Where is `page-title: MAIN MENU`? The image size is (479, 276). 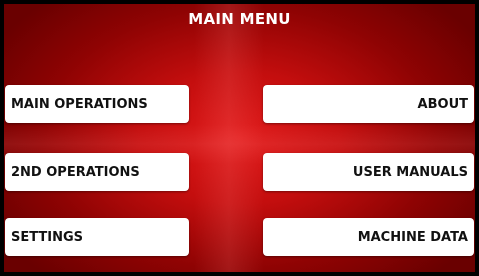
page-title: MAIN MENU is located at coordinates (239, 19).